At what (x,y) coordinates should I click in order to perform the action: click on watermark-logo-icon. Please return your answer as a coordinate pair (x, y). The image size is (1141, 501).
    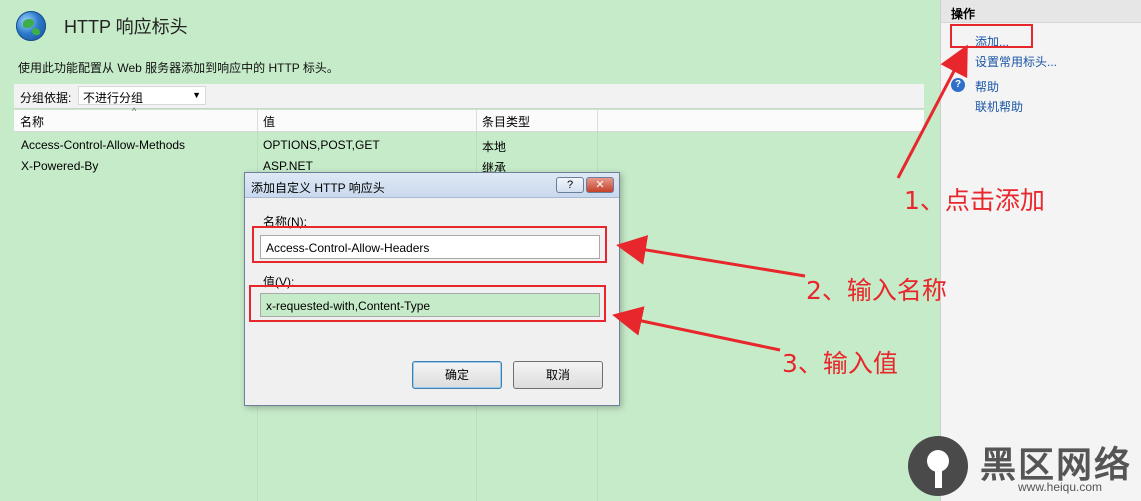
    Looking at the image, I should click on (938, 466).